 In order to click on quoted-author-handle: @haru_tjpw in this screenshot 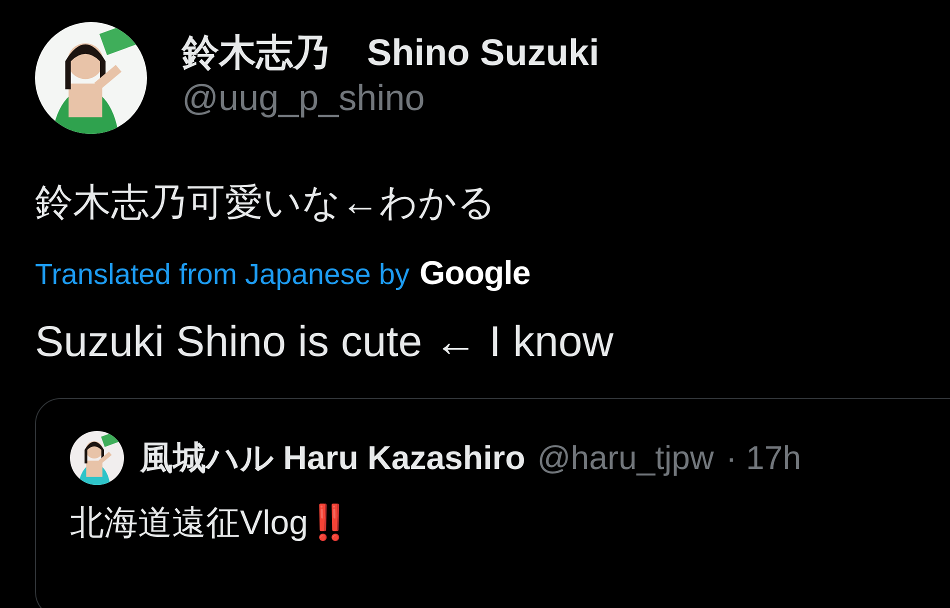, I will do `click(625, 458)`.